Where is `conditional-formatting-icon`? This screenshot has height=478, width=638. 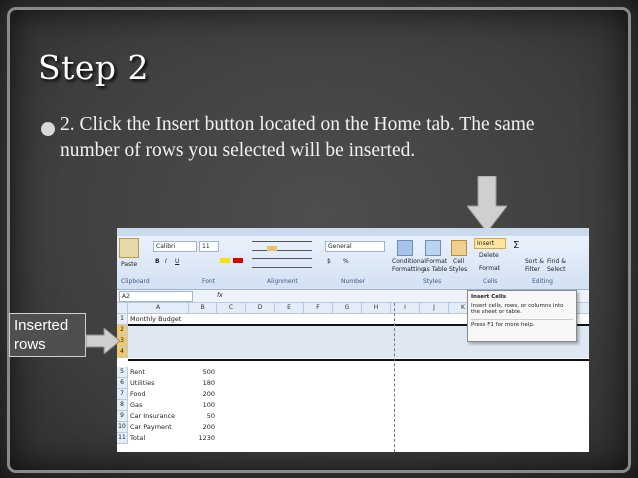
conditional-formatting-icon is located at coordinates (405, 248).